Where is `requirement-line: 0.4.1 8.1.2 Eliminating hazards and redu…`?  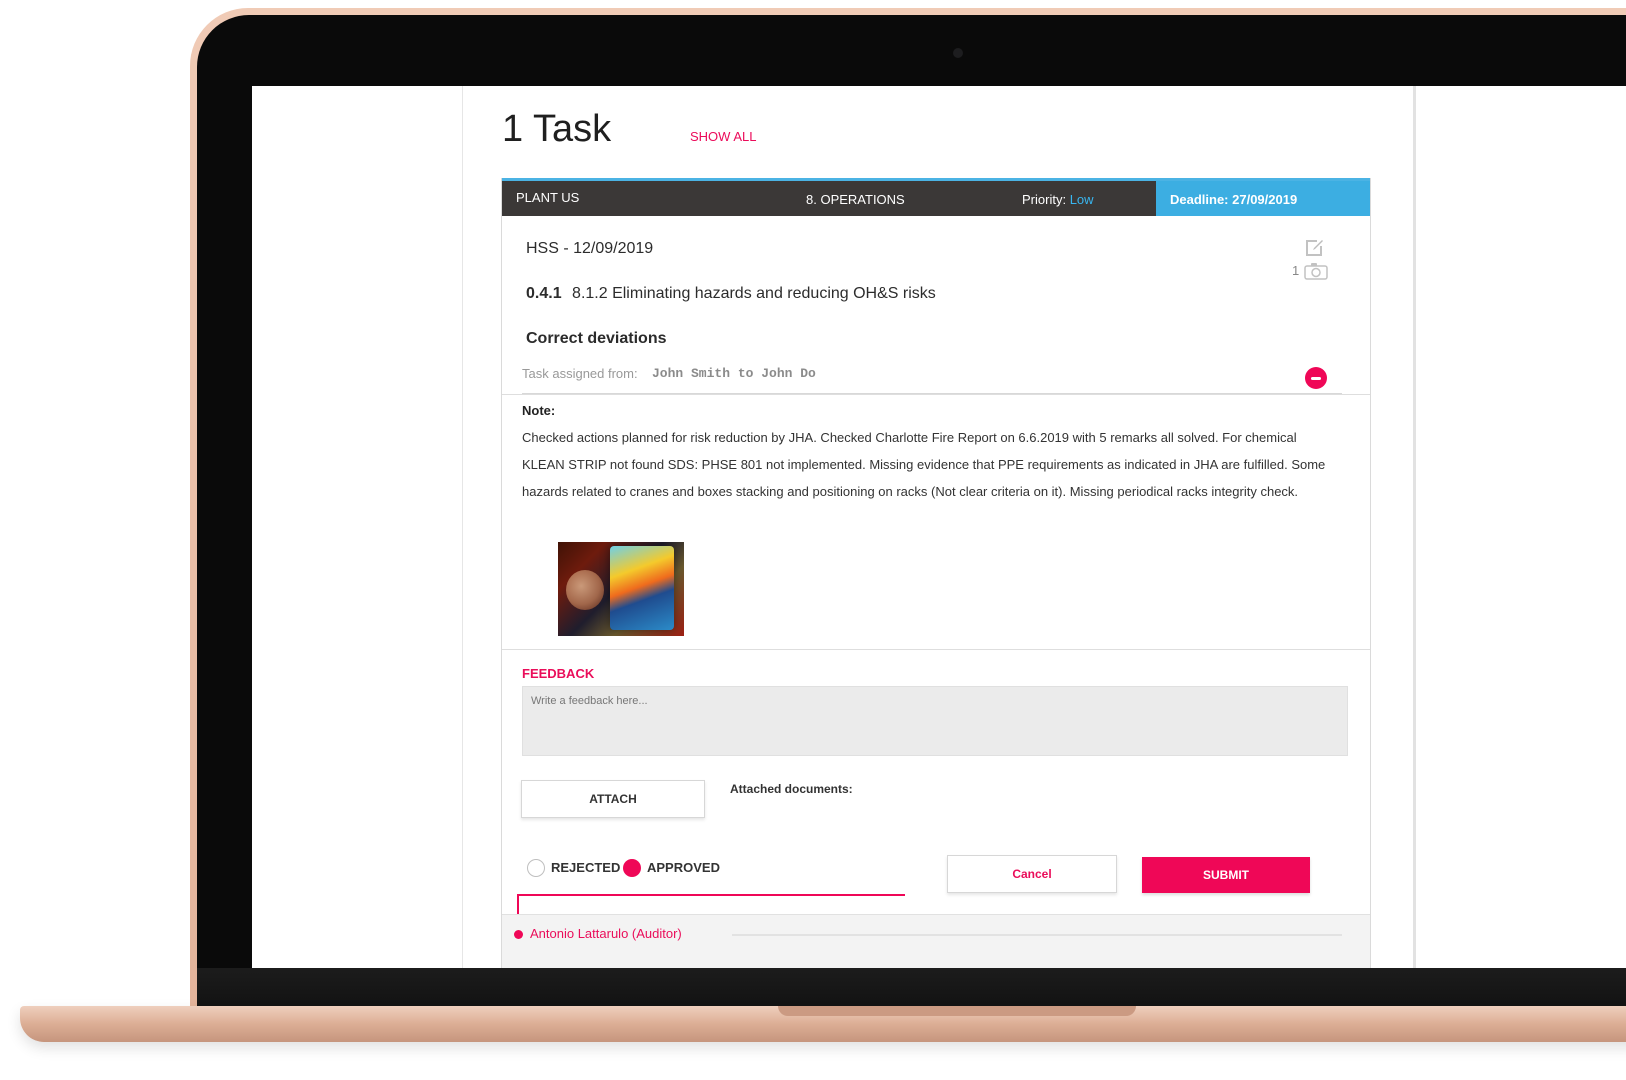
requirement-line: 0.4.1 8.1.2 Eliminating hazards and redu… is located at coordinates (731, 294).